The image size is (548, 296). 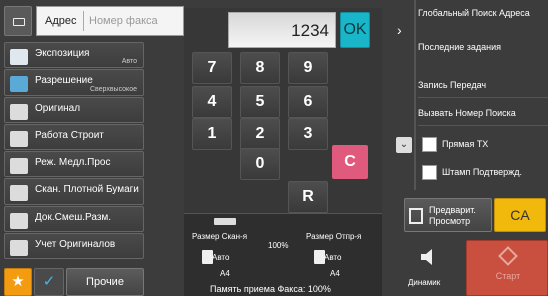 I want to click on key-r: R, so click(x=308, y=197).